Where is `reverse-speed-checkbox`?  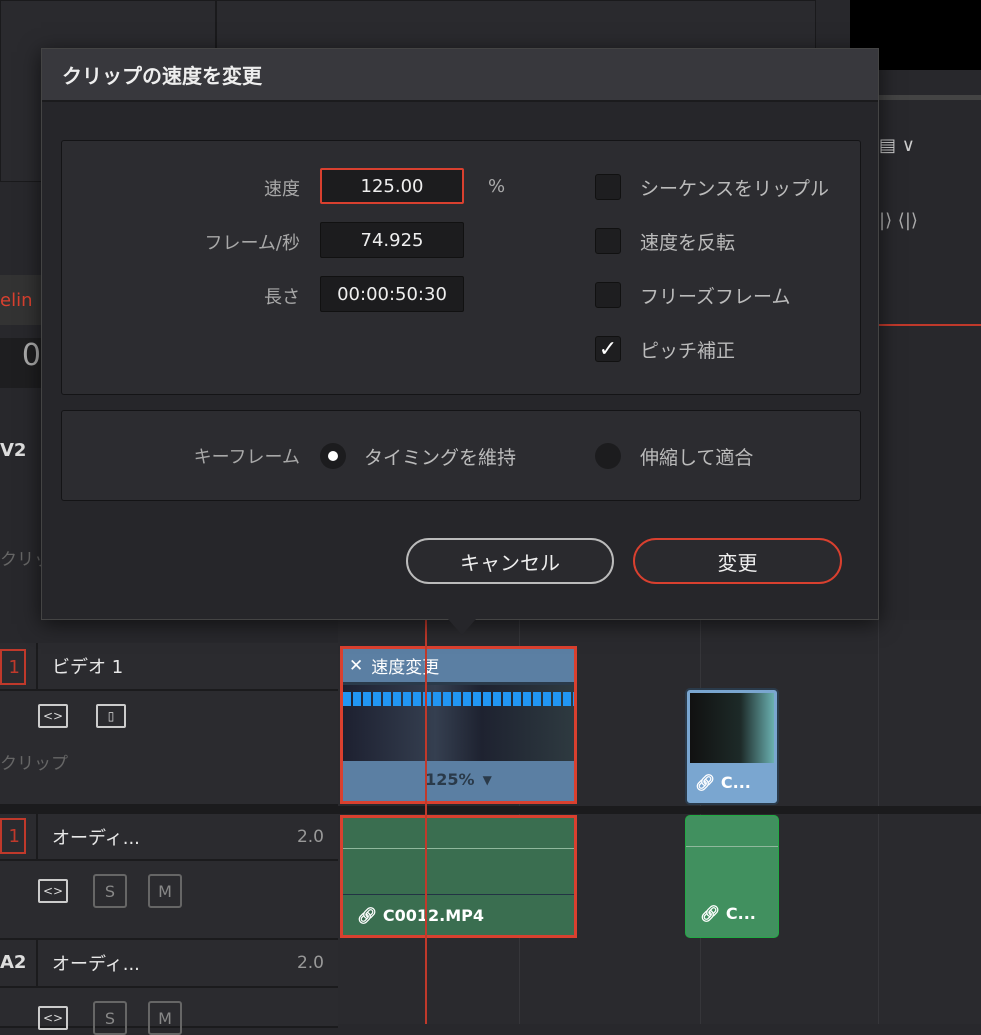 reverse-speed-checkbox is located at coordinates (608, 241).